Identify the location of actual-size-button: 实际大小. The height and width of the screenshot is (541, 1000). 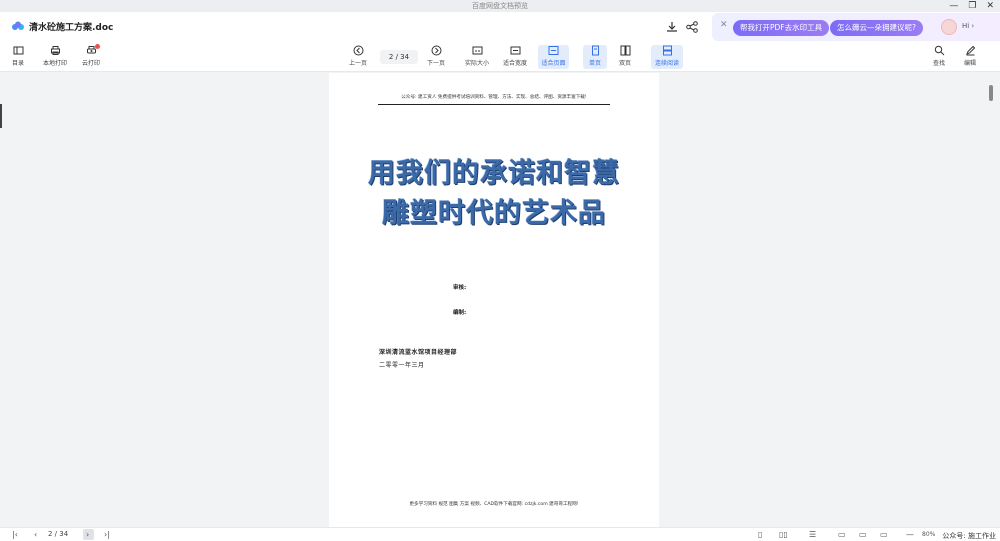
(477, 57).